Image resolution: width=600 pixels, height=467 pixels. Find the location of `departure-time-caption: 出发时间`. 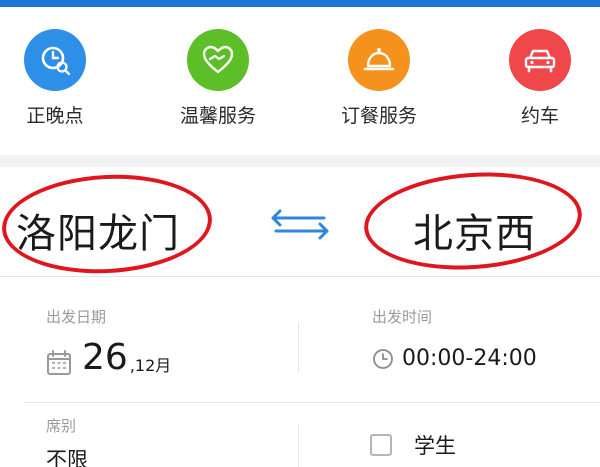

departure-time-caption: 出发时间 is located at coordinates (402, 317).